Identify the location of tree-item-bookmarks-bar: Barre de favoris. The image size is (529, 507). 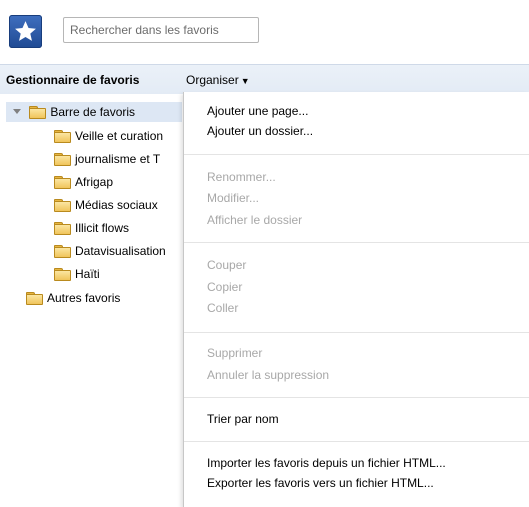
(94, 112).